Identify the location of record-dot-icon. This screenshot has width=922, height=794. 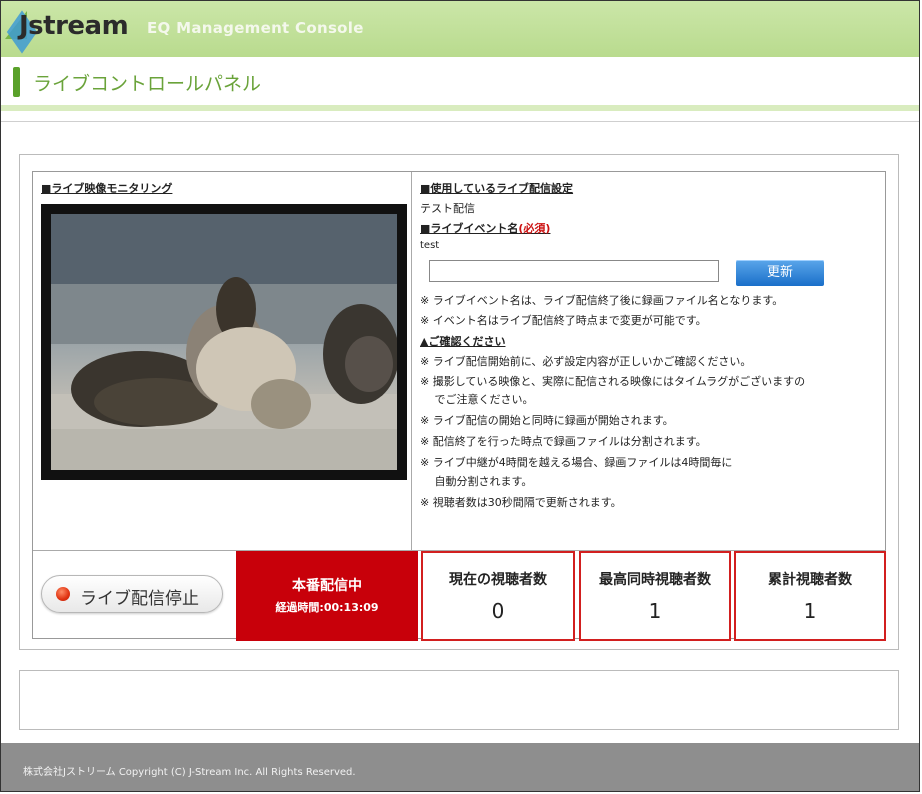
(63, 594).